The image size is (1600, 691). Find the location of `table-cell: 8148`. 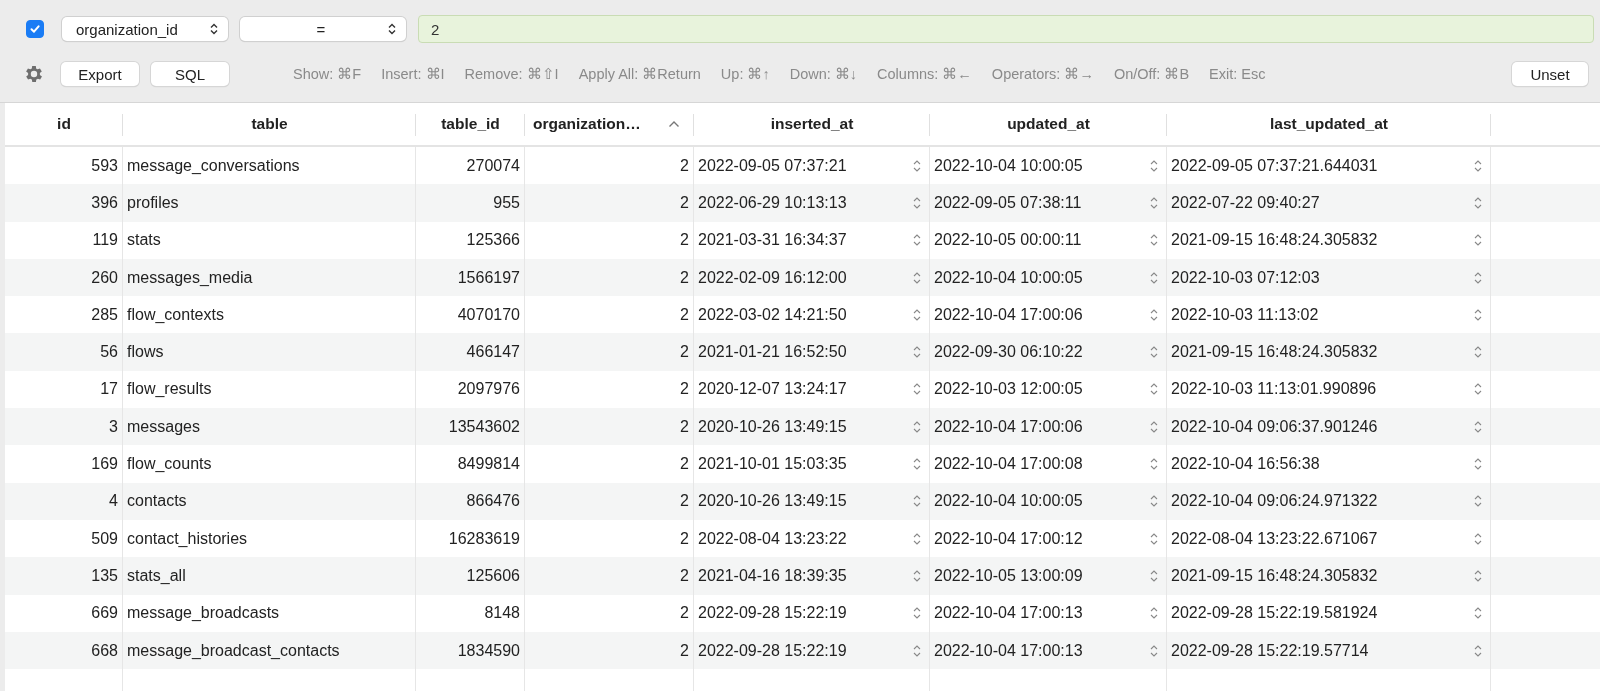

table-cell: 8148 is located at coordinates (470, 613).